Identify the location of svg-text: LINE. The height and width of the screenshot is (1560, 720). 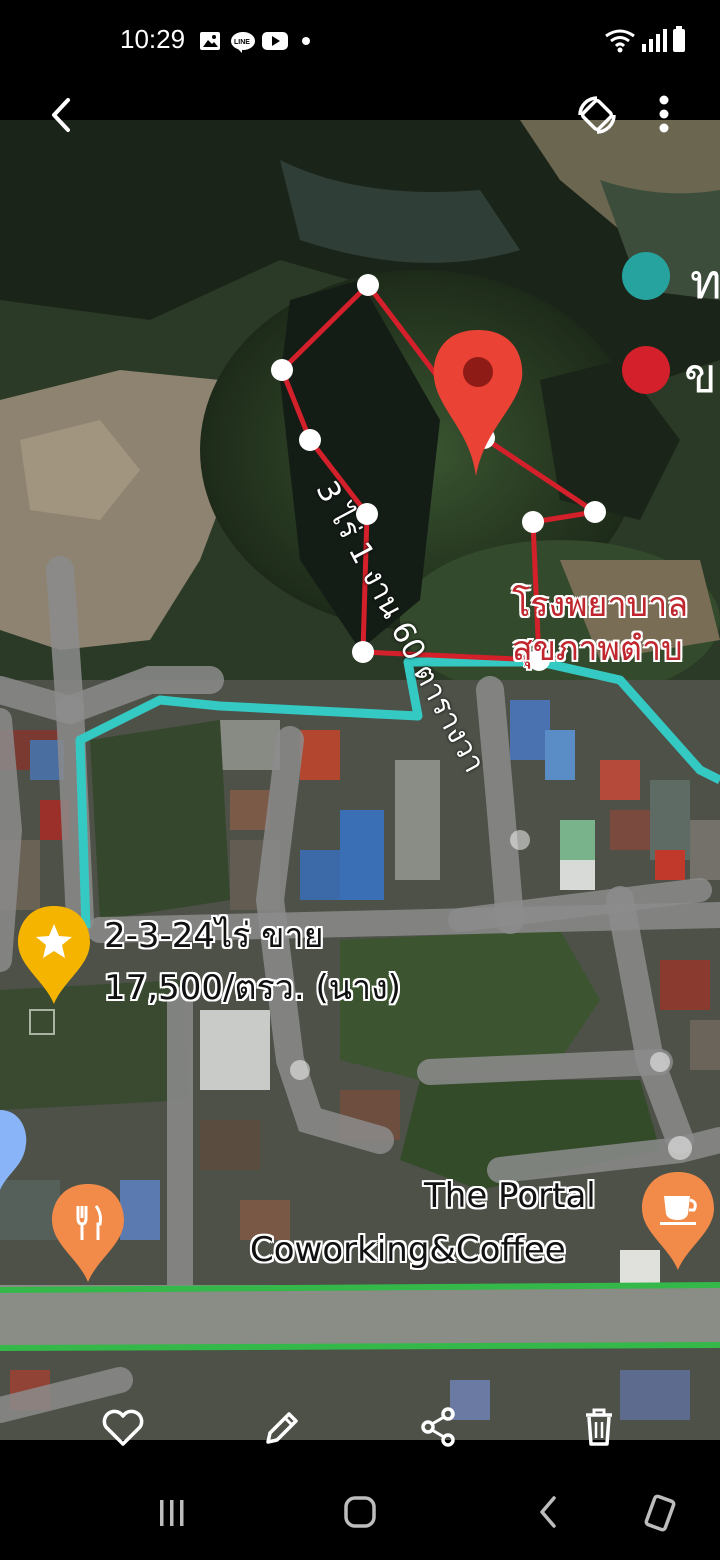
(242, 42).